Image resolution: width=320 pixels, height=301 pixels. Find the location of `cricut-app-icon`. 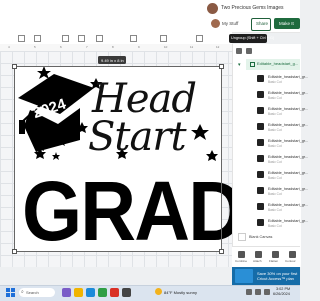

cricut-app-icon is located at coordinates (102, 292).